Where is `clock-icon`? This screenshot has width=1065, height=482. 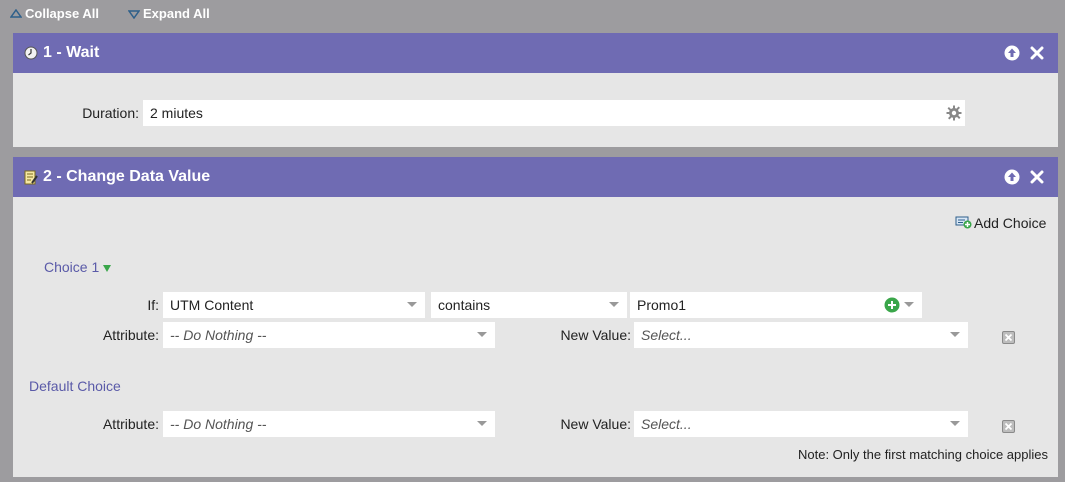 clock-icon is located at coordinates (31, 53).